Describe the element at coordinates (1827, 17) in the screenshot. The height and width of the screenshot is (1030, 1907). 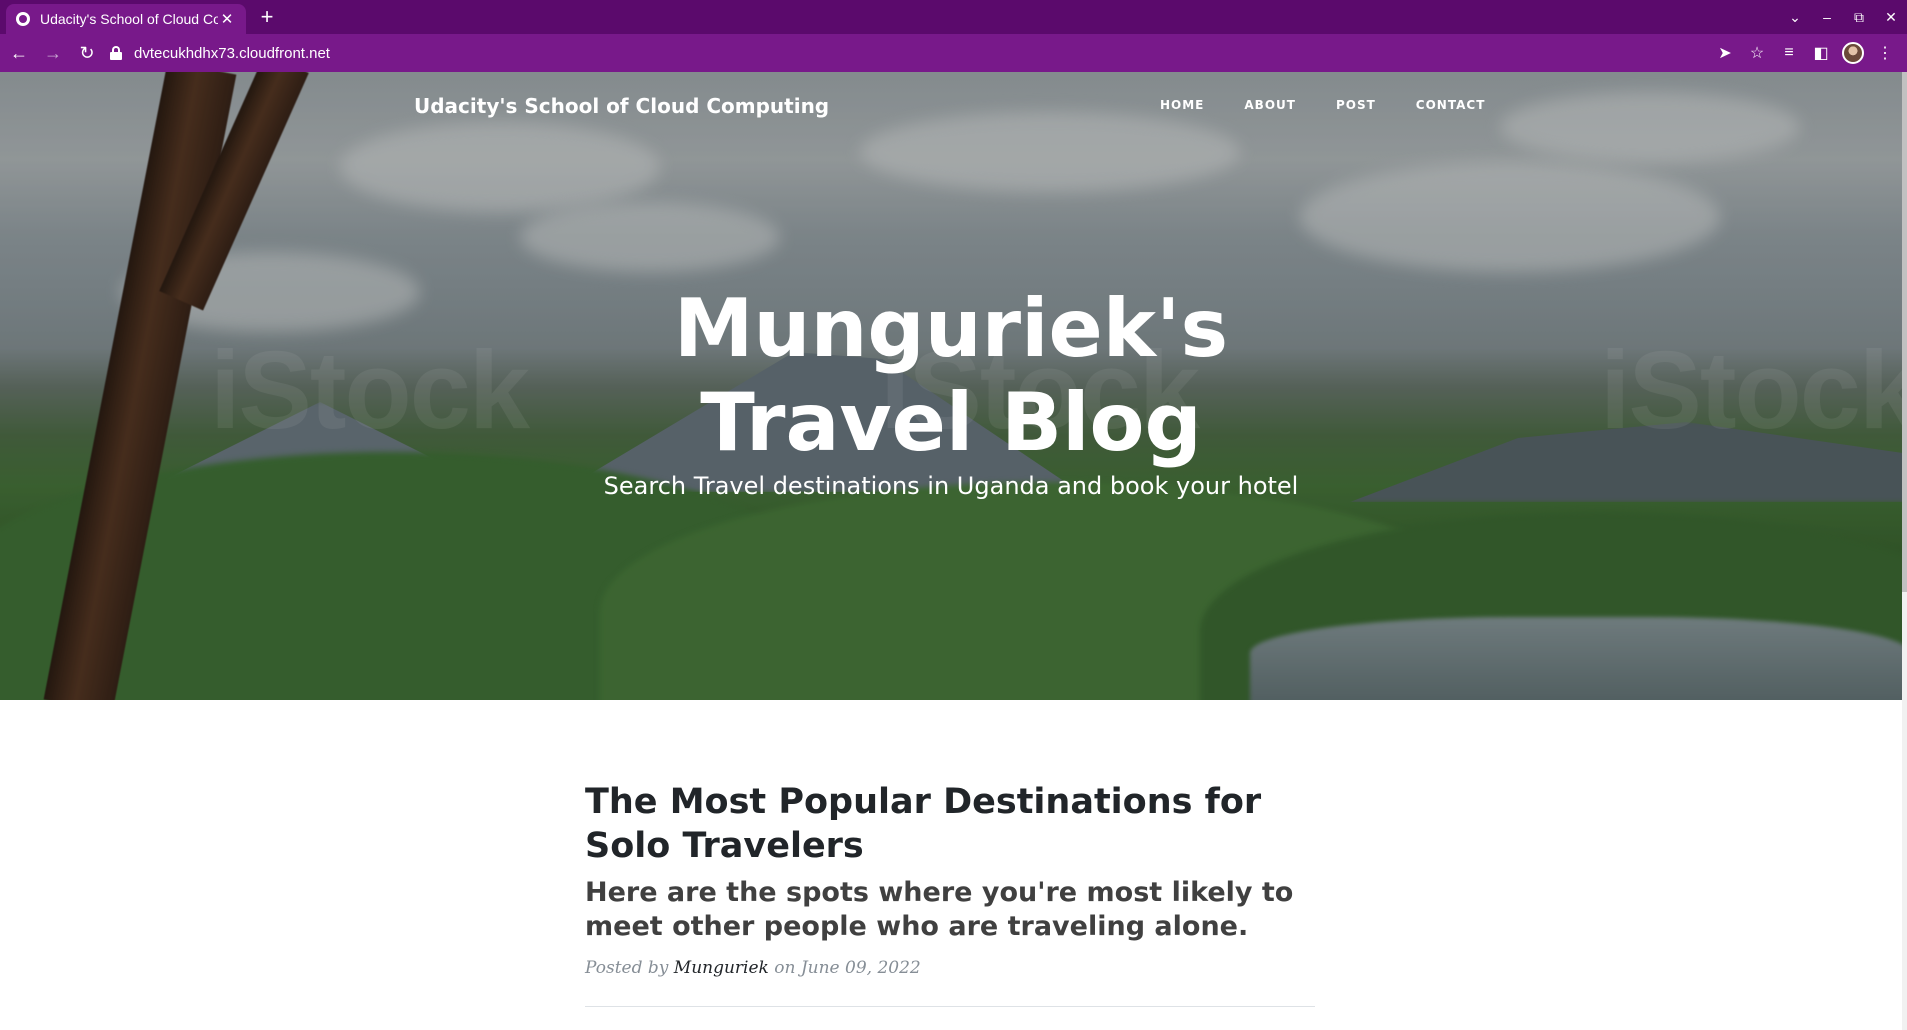
I see `minimize-button: –` at that location.